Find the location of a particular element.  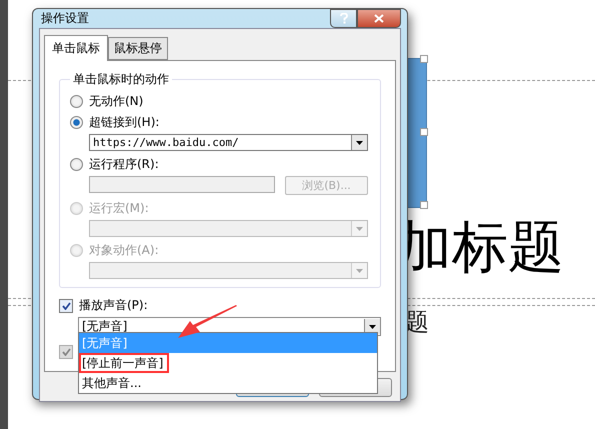

tab: 鼠标悬停 is located at coordinates (138, 48).